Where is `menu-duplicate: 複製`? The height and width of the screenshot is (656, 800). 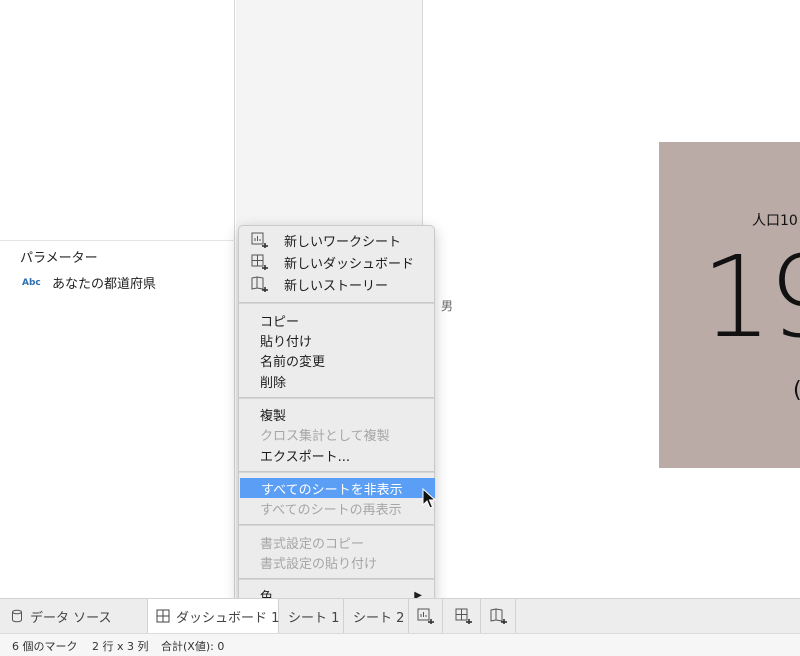
menu-duplicate: 複製 is located at coordinates (336, 414).